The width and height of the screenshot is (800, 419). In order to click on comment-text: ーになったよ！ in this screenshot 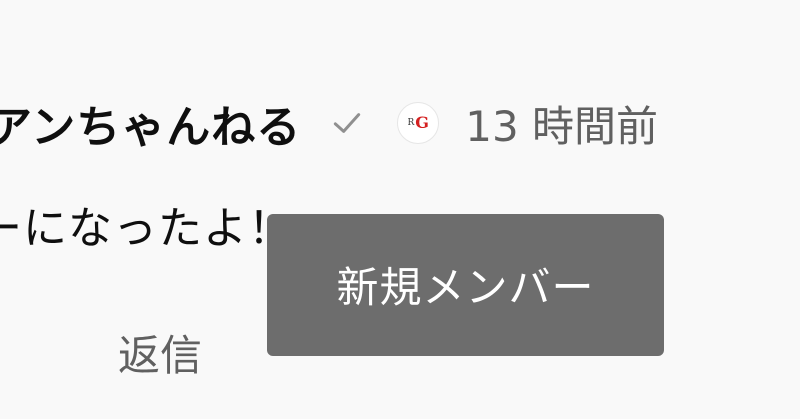, I will do `click(146, 228)`.